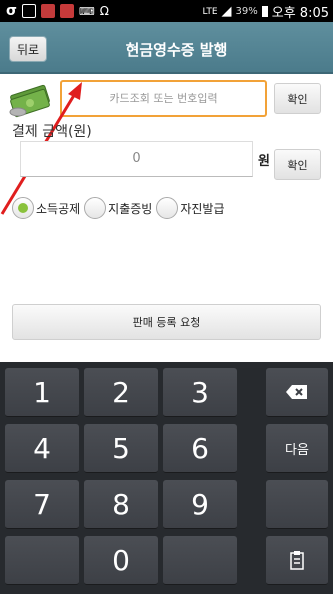 This screenshot has width=333, height=594. Describe the element at coordinates (104, 11) in the screenshot. I see `headset-icon: Ω` at that location.